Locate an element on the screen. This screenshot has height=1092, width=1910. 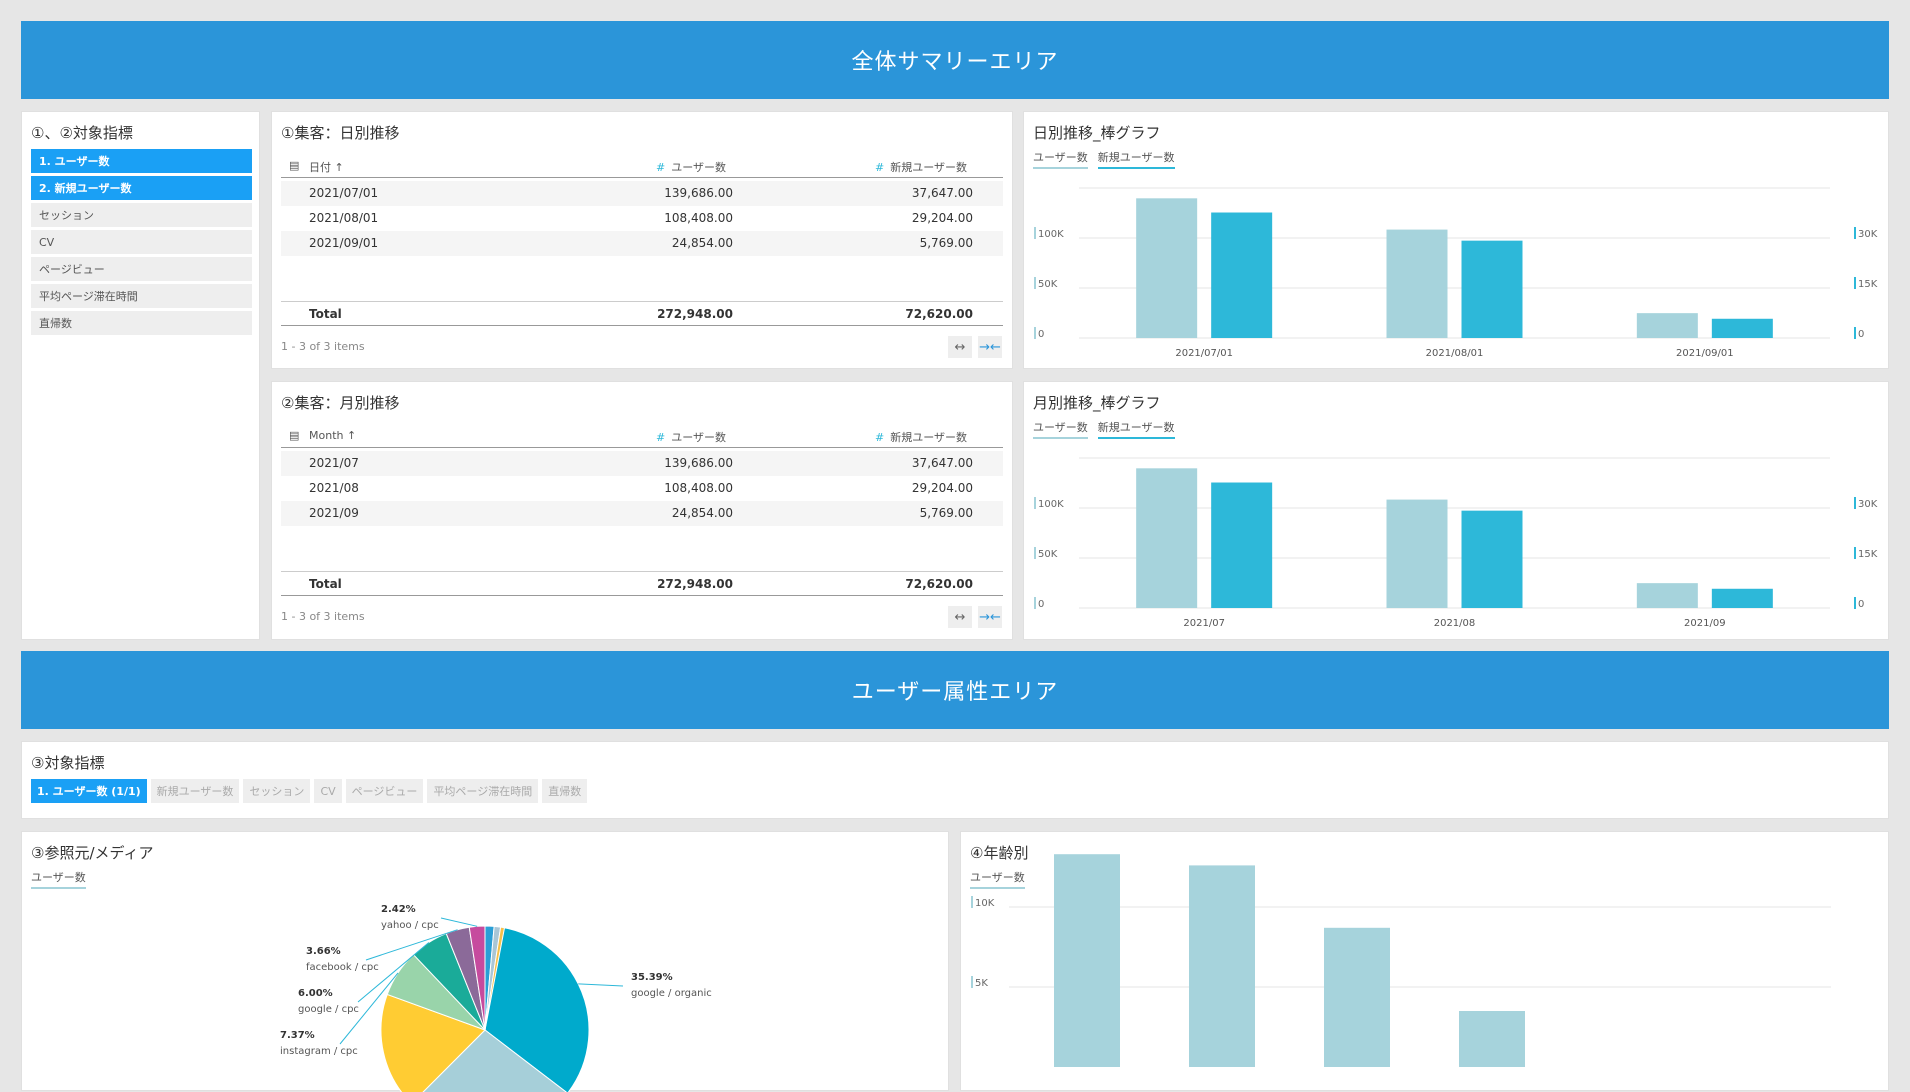
y-right-tick-label: 0 is located at coordinates (1861, 604).